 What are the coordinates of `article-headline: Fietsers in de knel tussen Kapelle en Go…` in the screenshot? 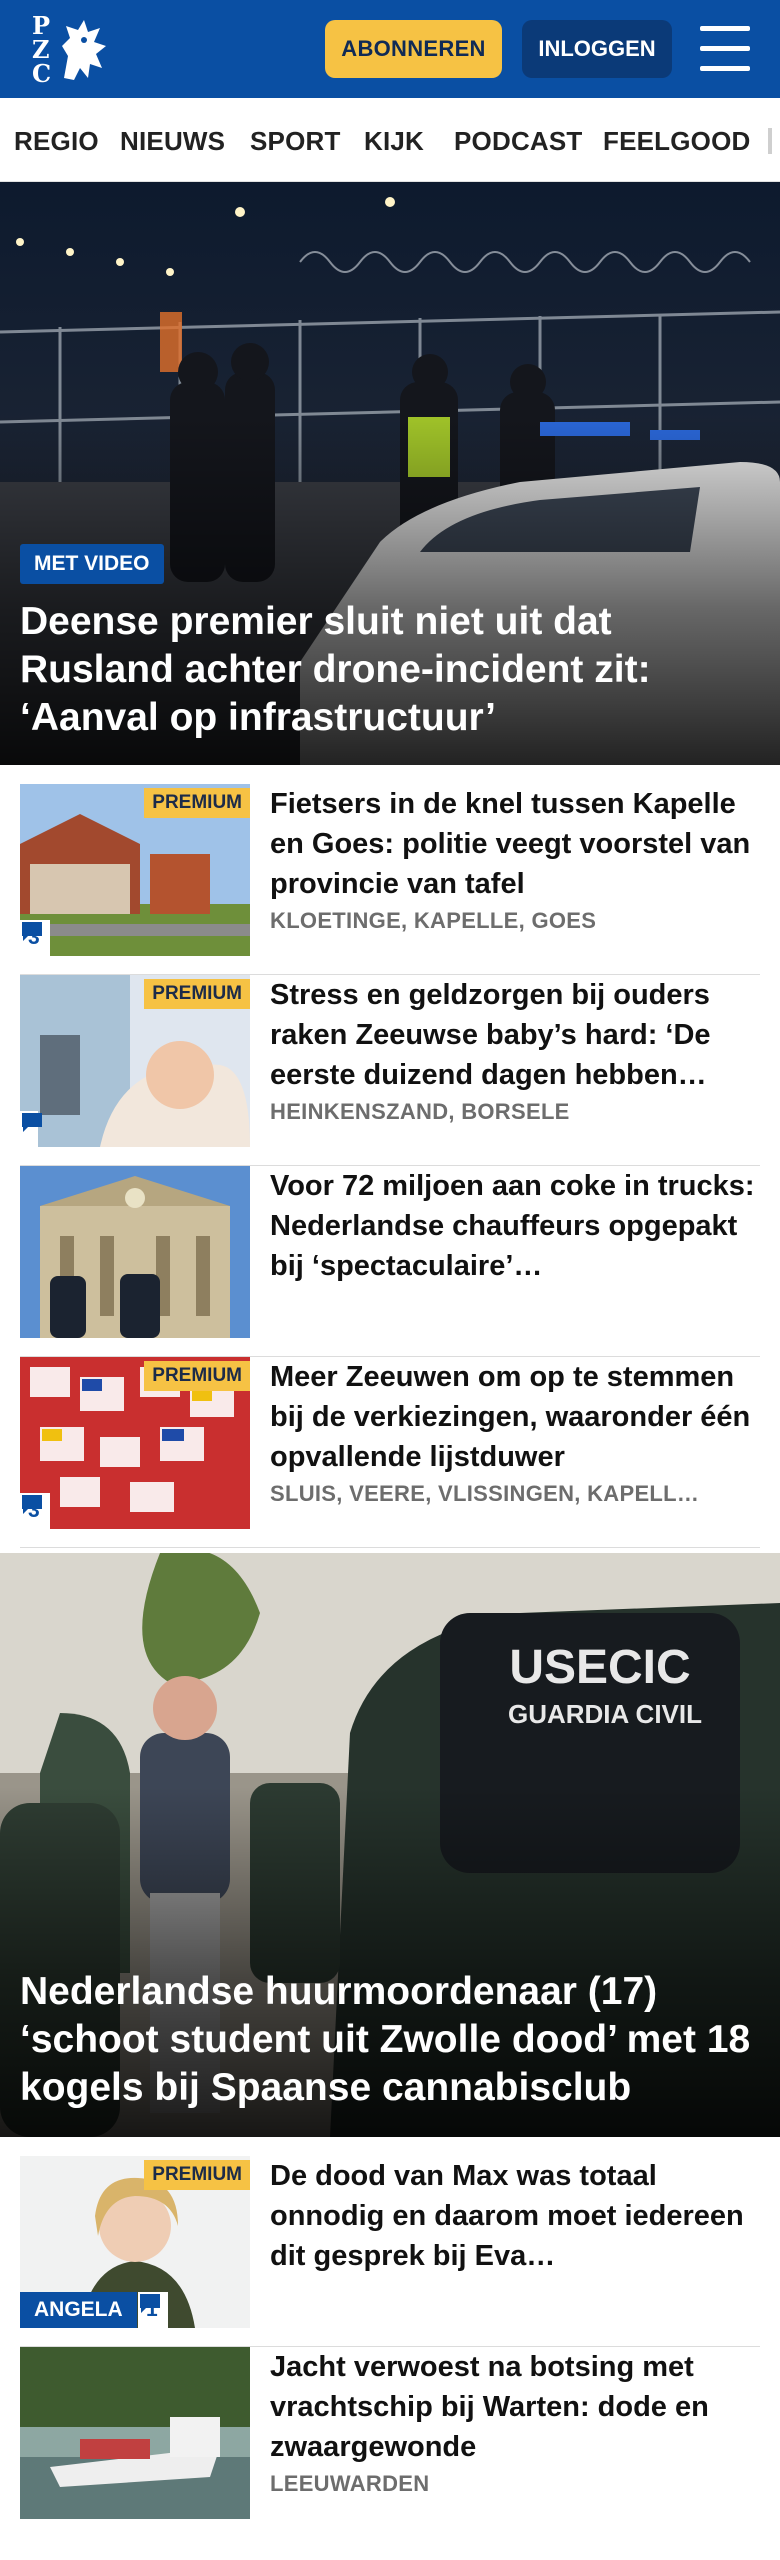 It's located at (515, 844).